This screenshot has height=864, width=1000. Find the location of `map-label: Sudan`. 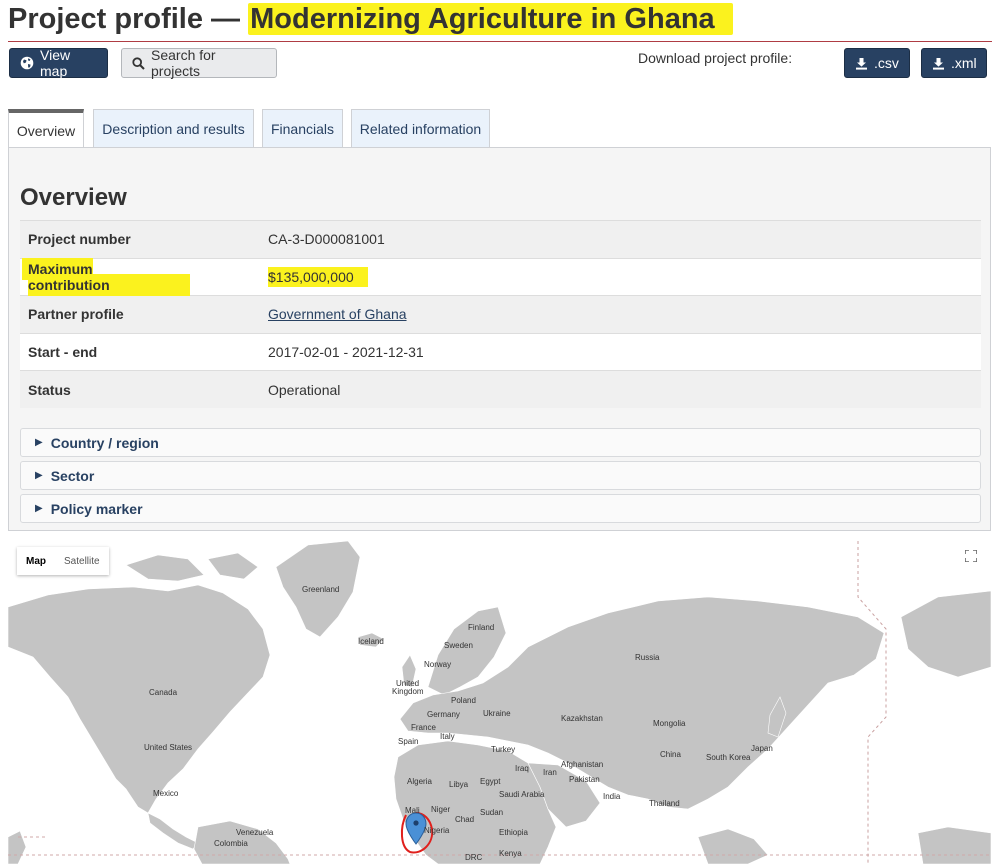

map-label: Sudan is located at coordinates (492, 812).